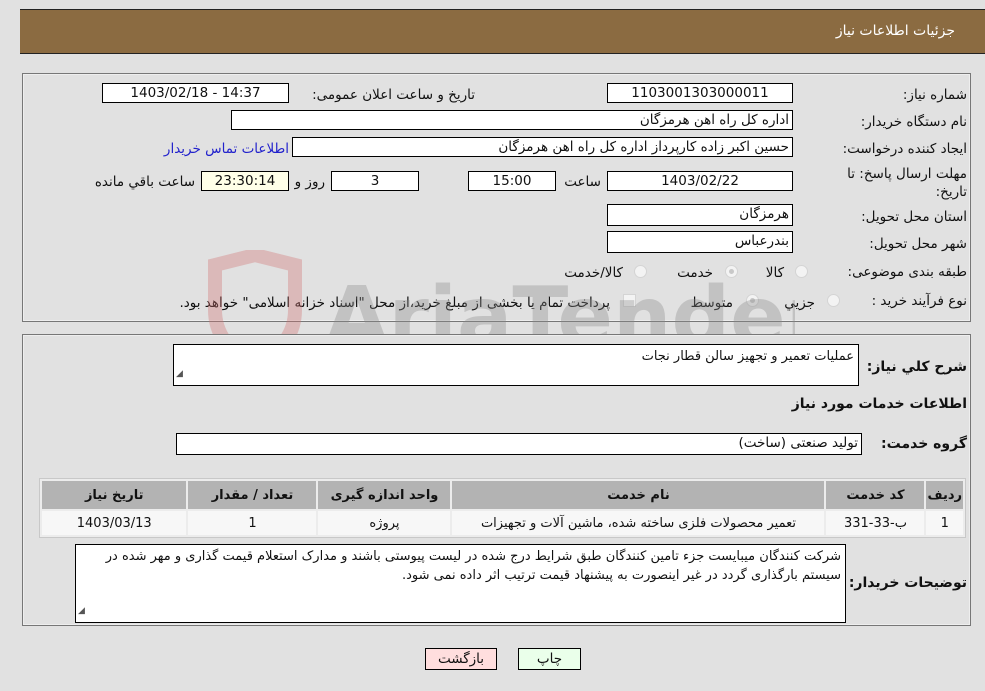  I want to click on page-header: جزئیات اطلاعات نیاز, so click(502, 31).